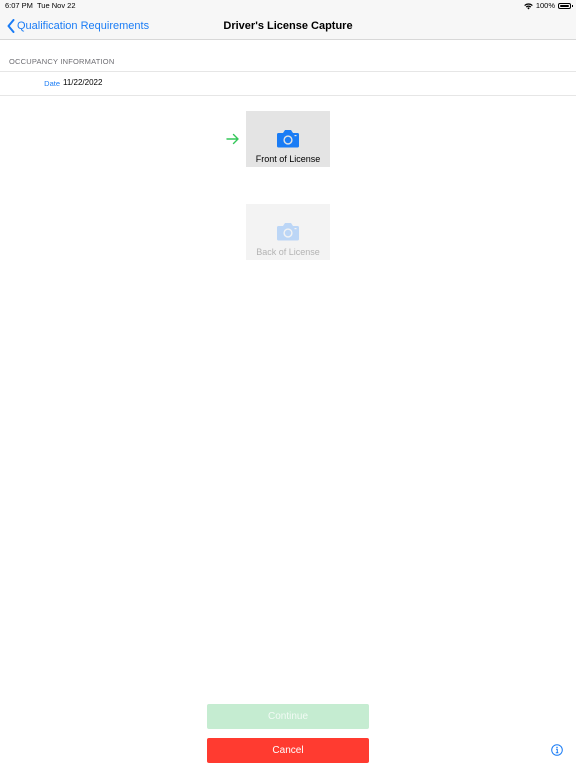 Image resolution: width=576 pixels, height=768 pixels. I want to click on back-button-label: Qualification Requirements, so click(83, 26).